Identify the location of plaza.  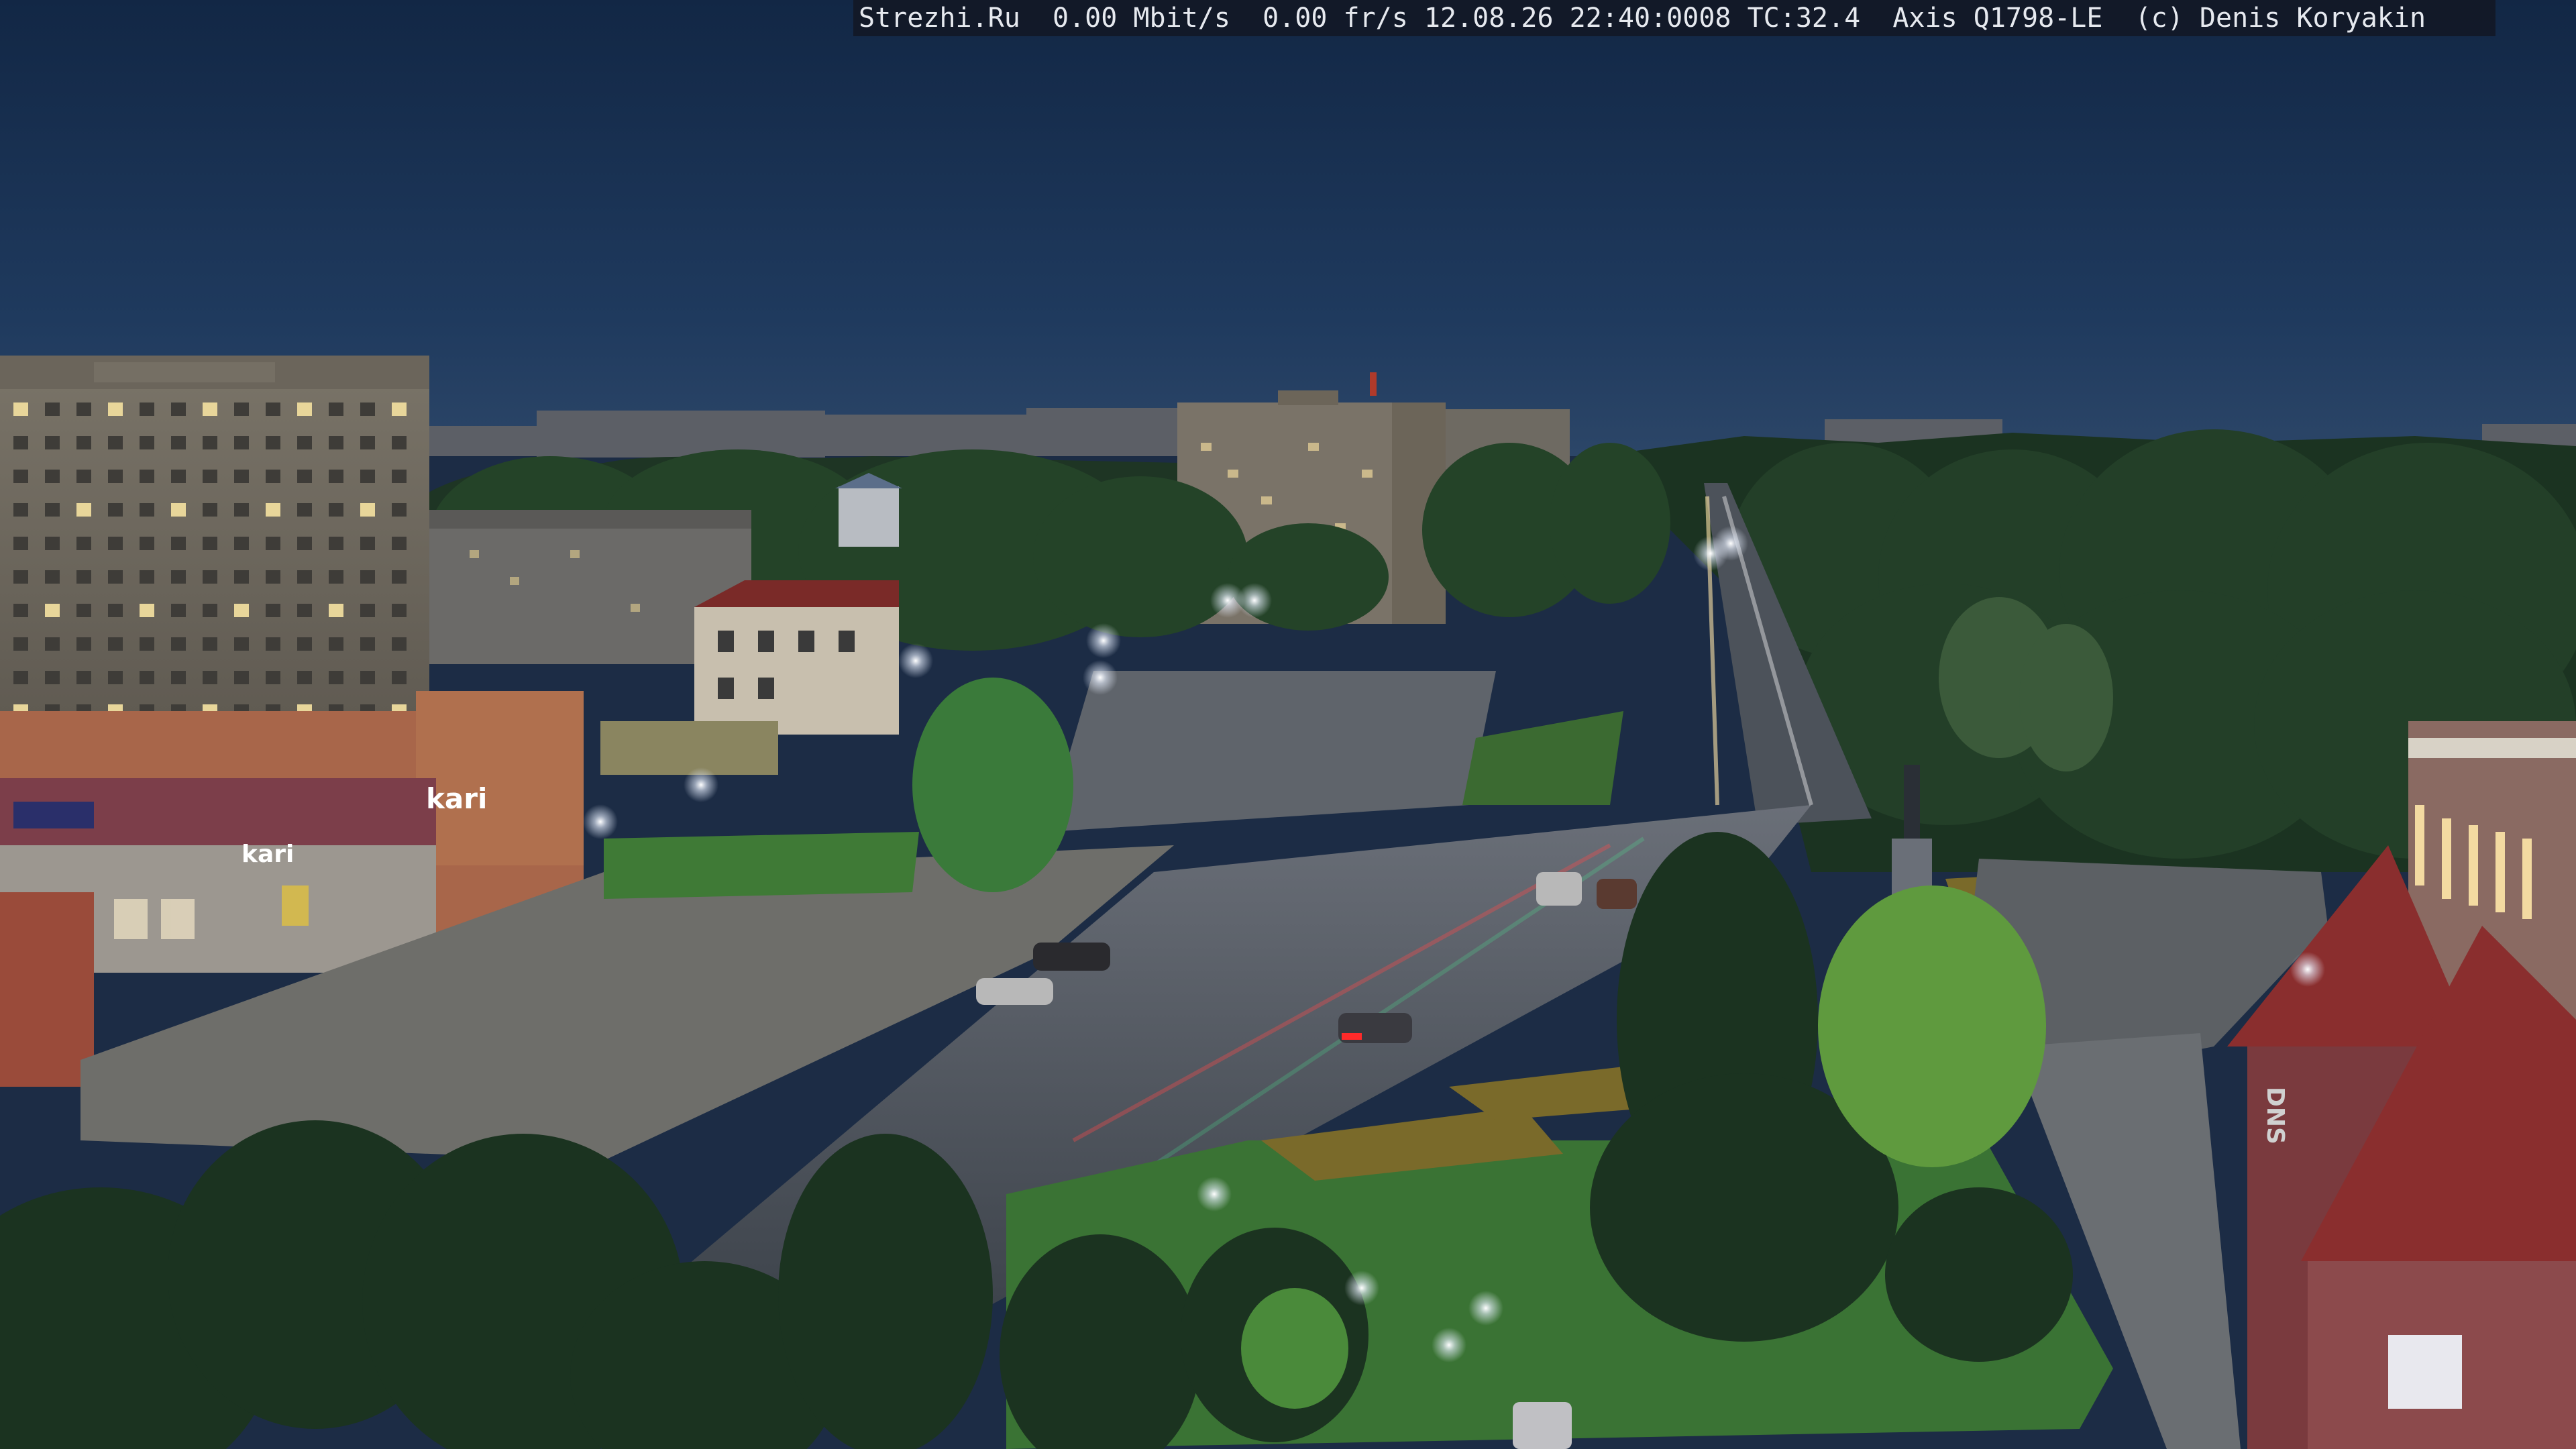
(1271, 751).